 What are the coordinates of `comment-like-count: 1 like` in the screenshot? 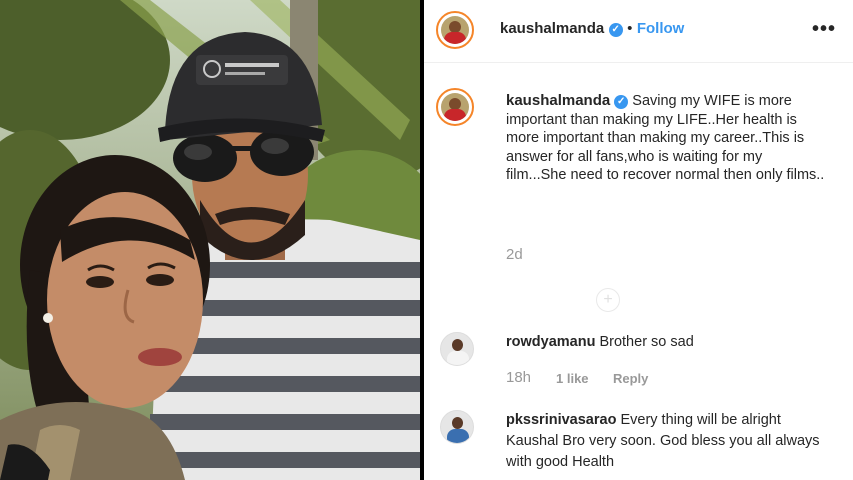 It's located at (572, 378).